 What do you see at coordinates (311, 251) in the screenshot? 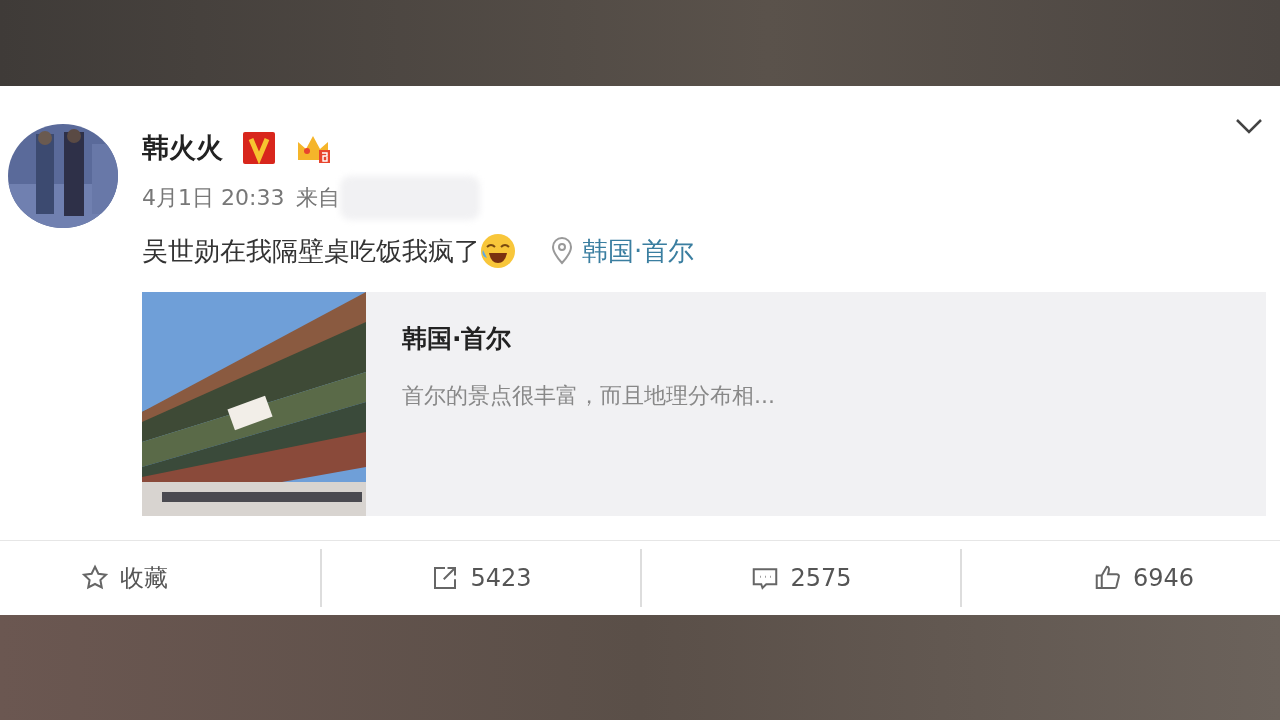
I see `post-text: 吴世勋在我隔壁桌吃饭我疯了` at bounding box center [311, 251].